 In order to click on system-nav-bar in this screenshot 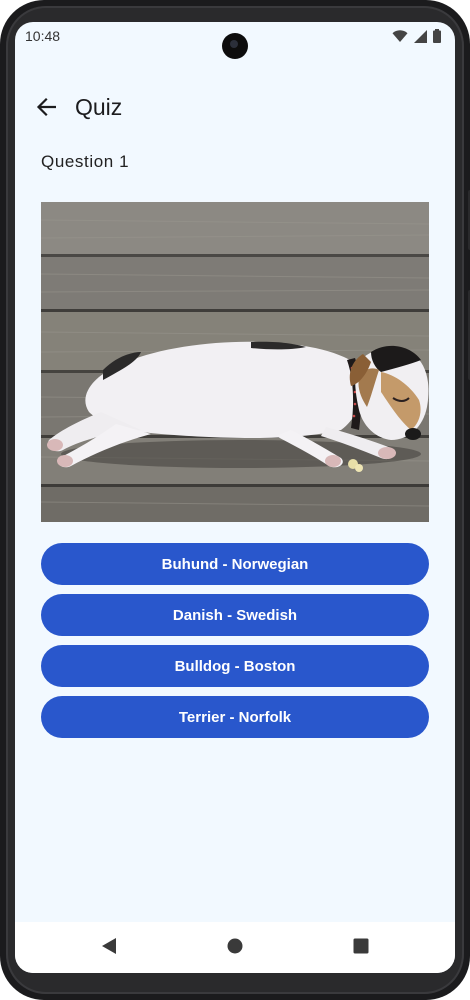, I will do `click(235, 947)`.